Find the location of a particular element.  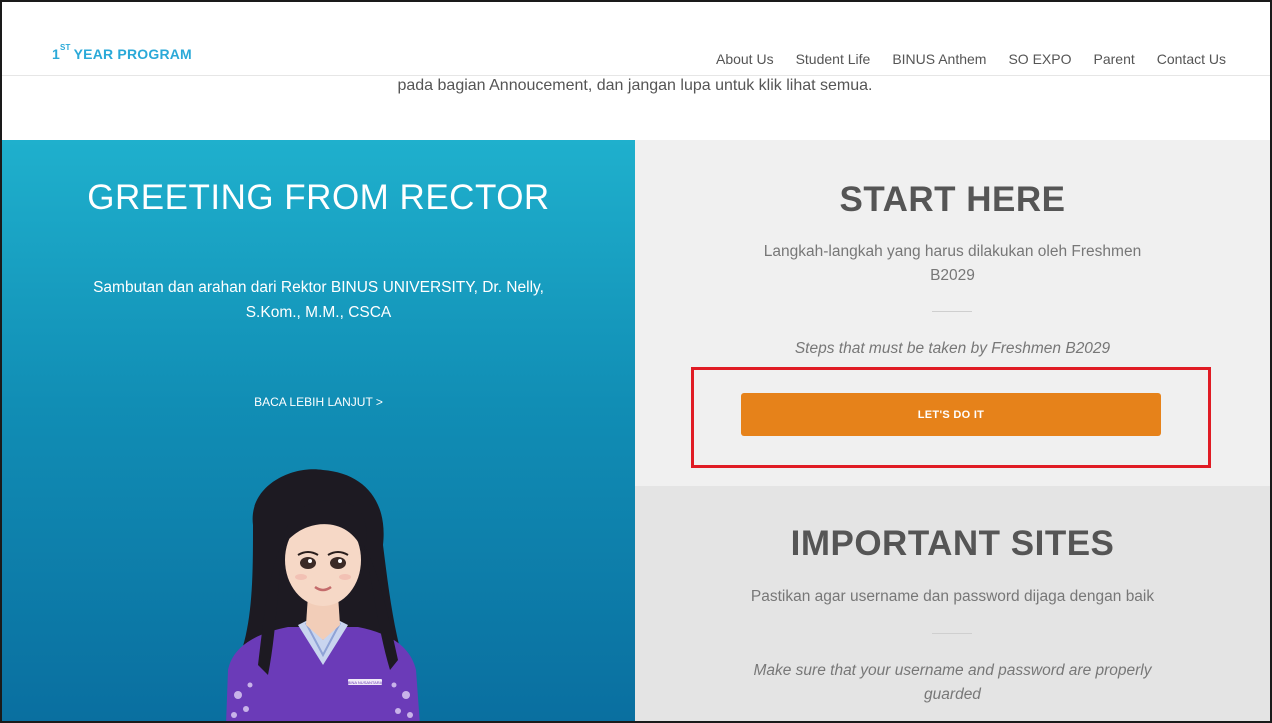

nav-so-expo: SO EXPO is located at coordinates (1039, 59).